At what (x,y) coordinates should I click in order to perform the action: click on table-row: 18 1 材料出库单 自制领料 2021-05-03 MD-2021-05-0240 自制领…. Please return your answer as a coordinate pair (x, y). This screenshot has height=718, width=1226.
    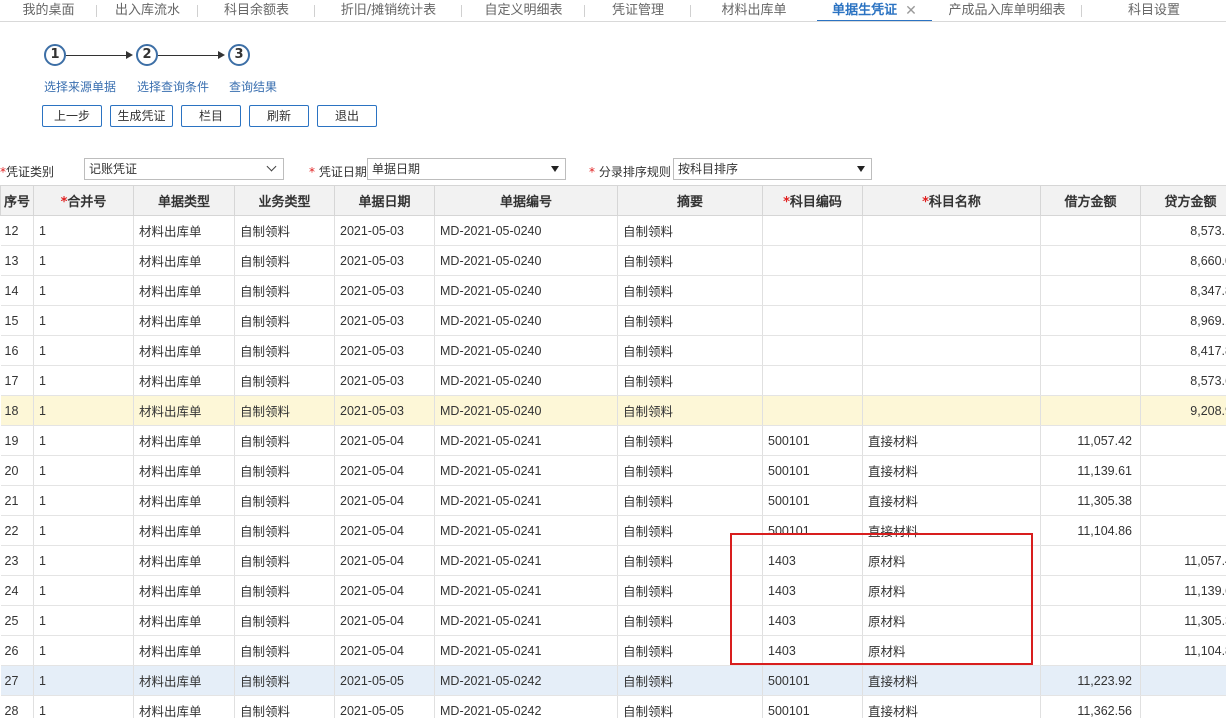
    Looking at the image, I should click on (613, 410).